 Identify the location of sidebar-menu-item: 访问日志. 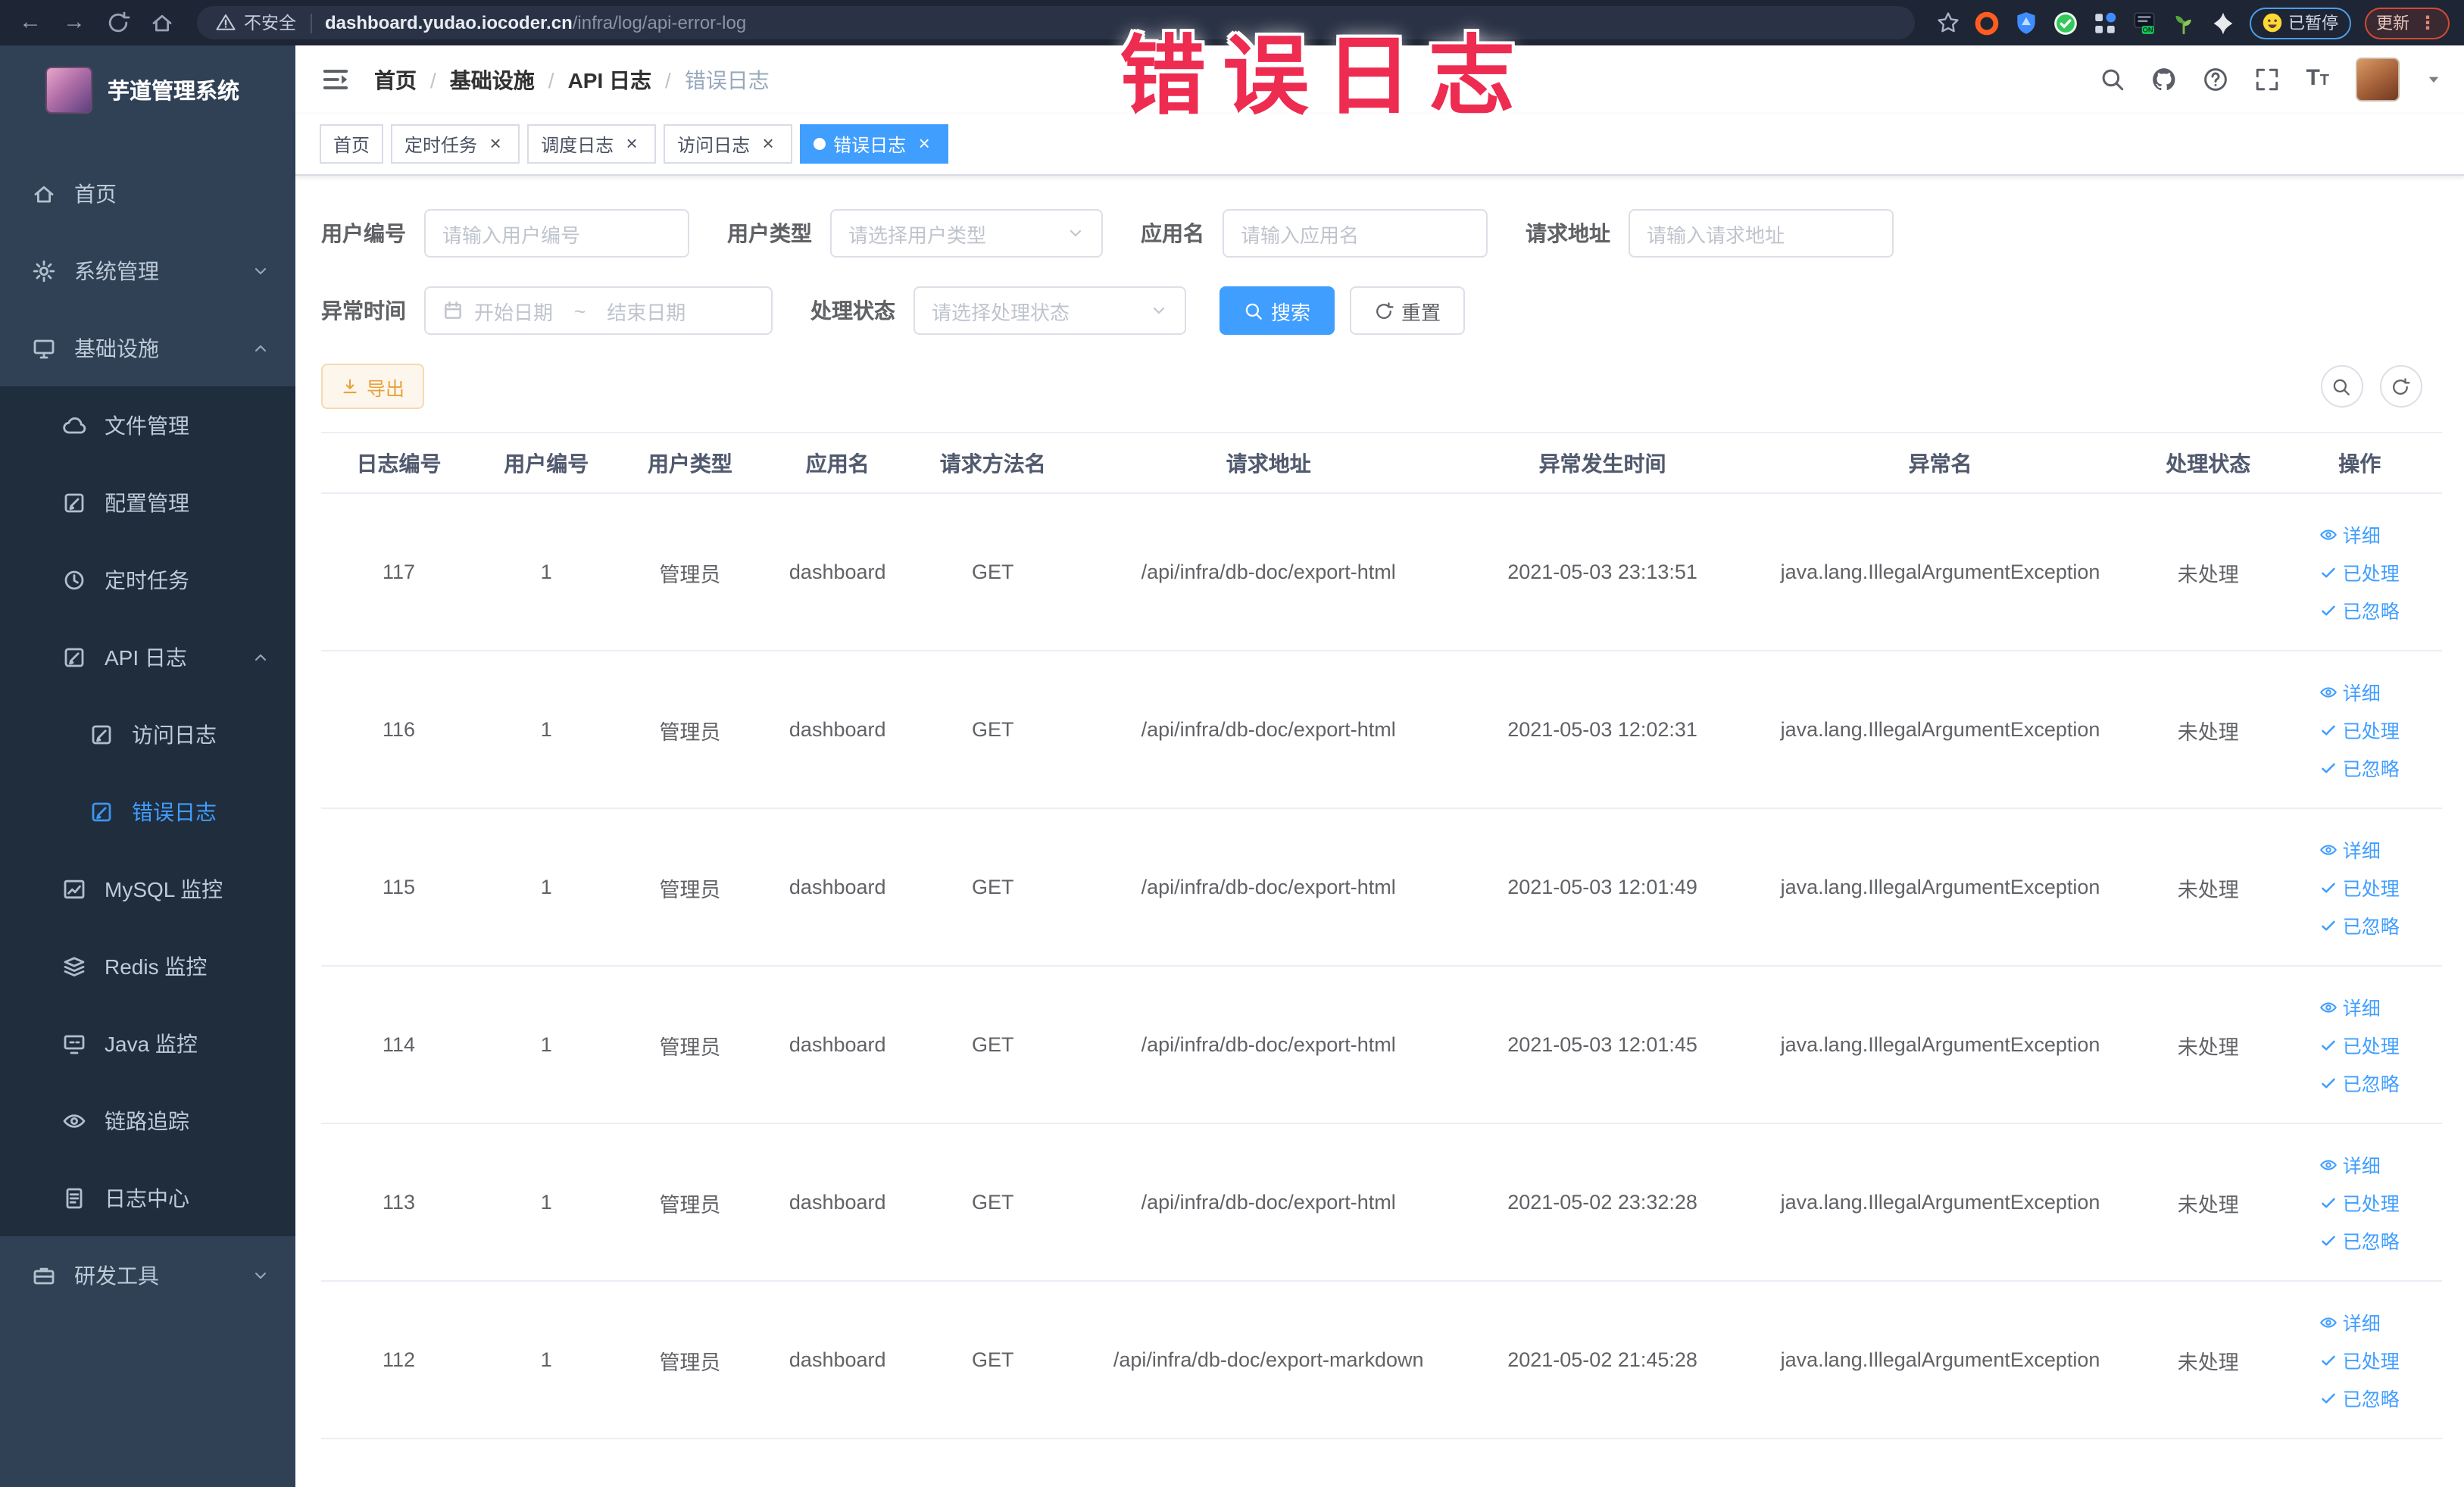
(147, 734).